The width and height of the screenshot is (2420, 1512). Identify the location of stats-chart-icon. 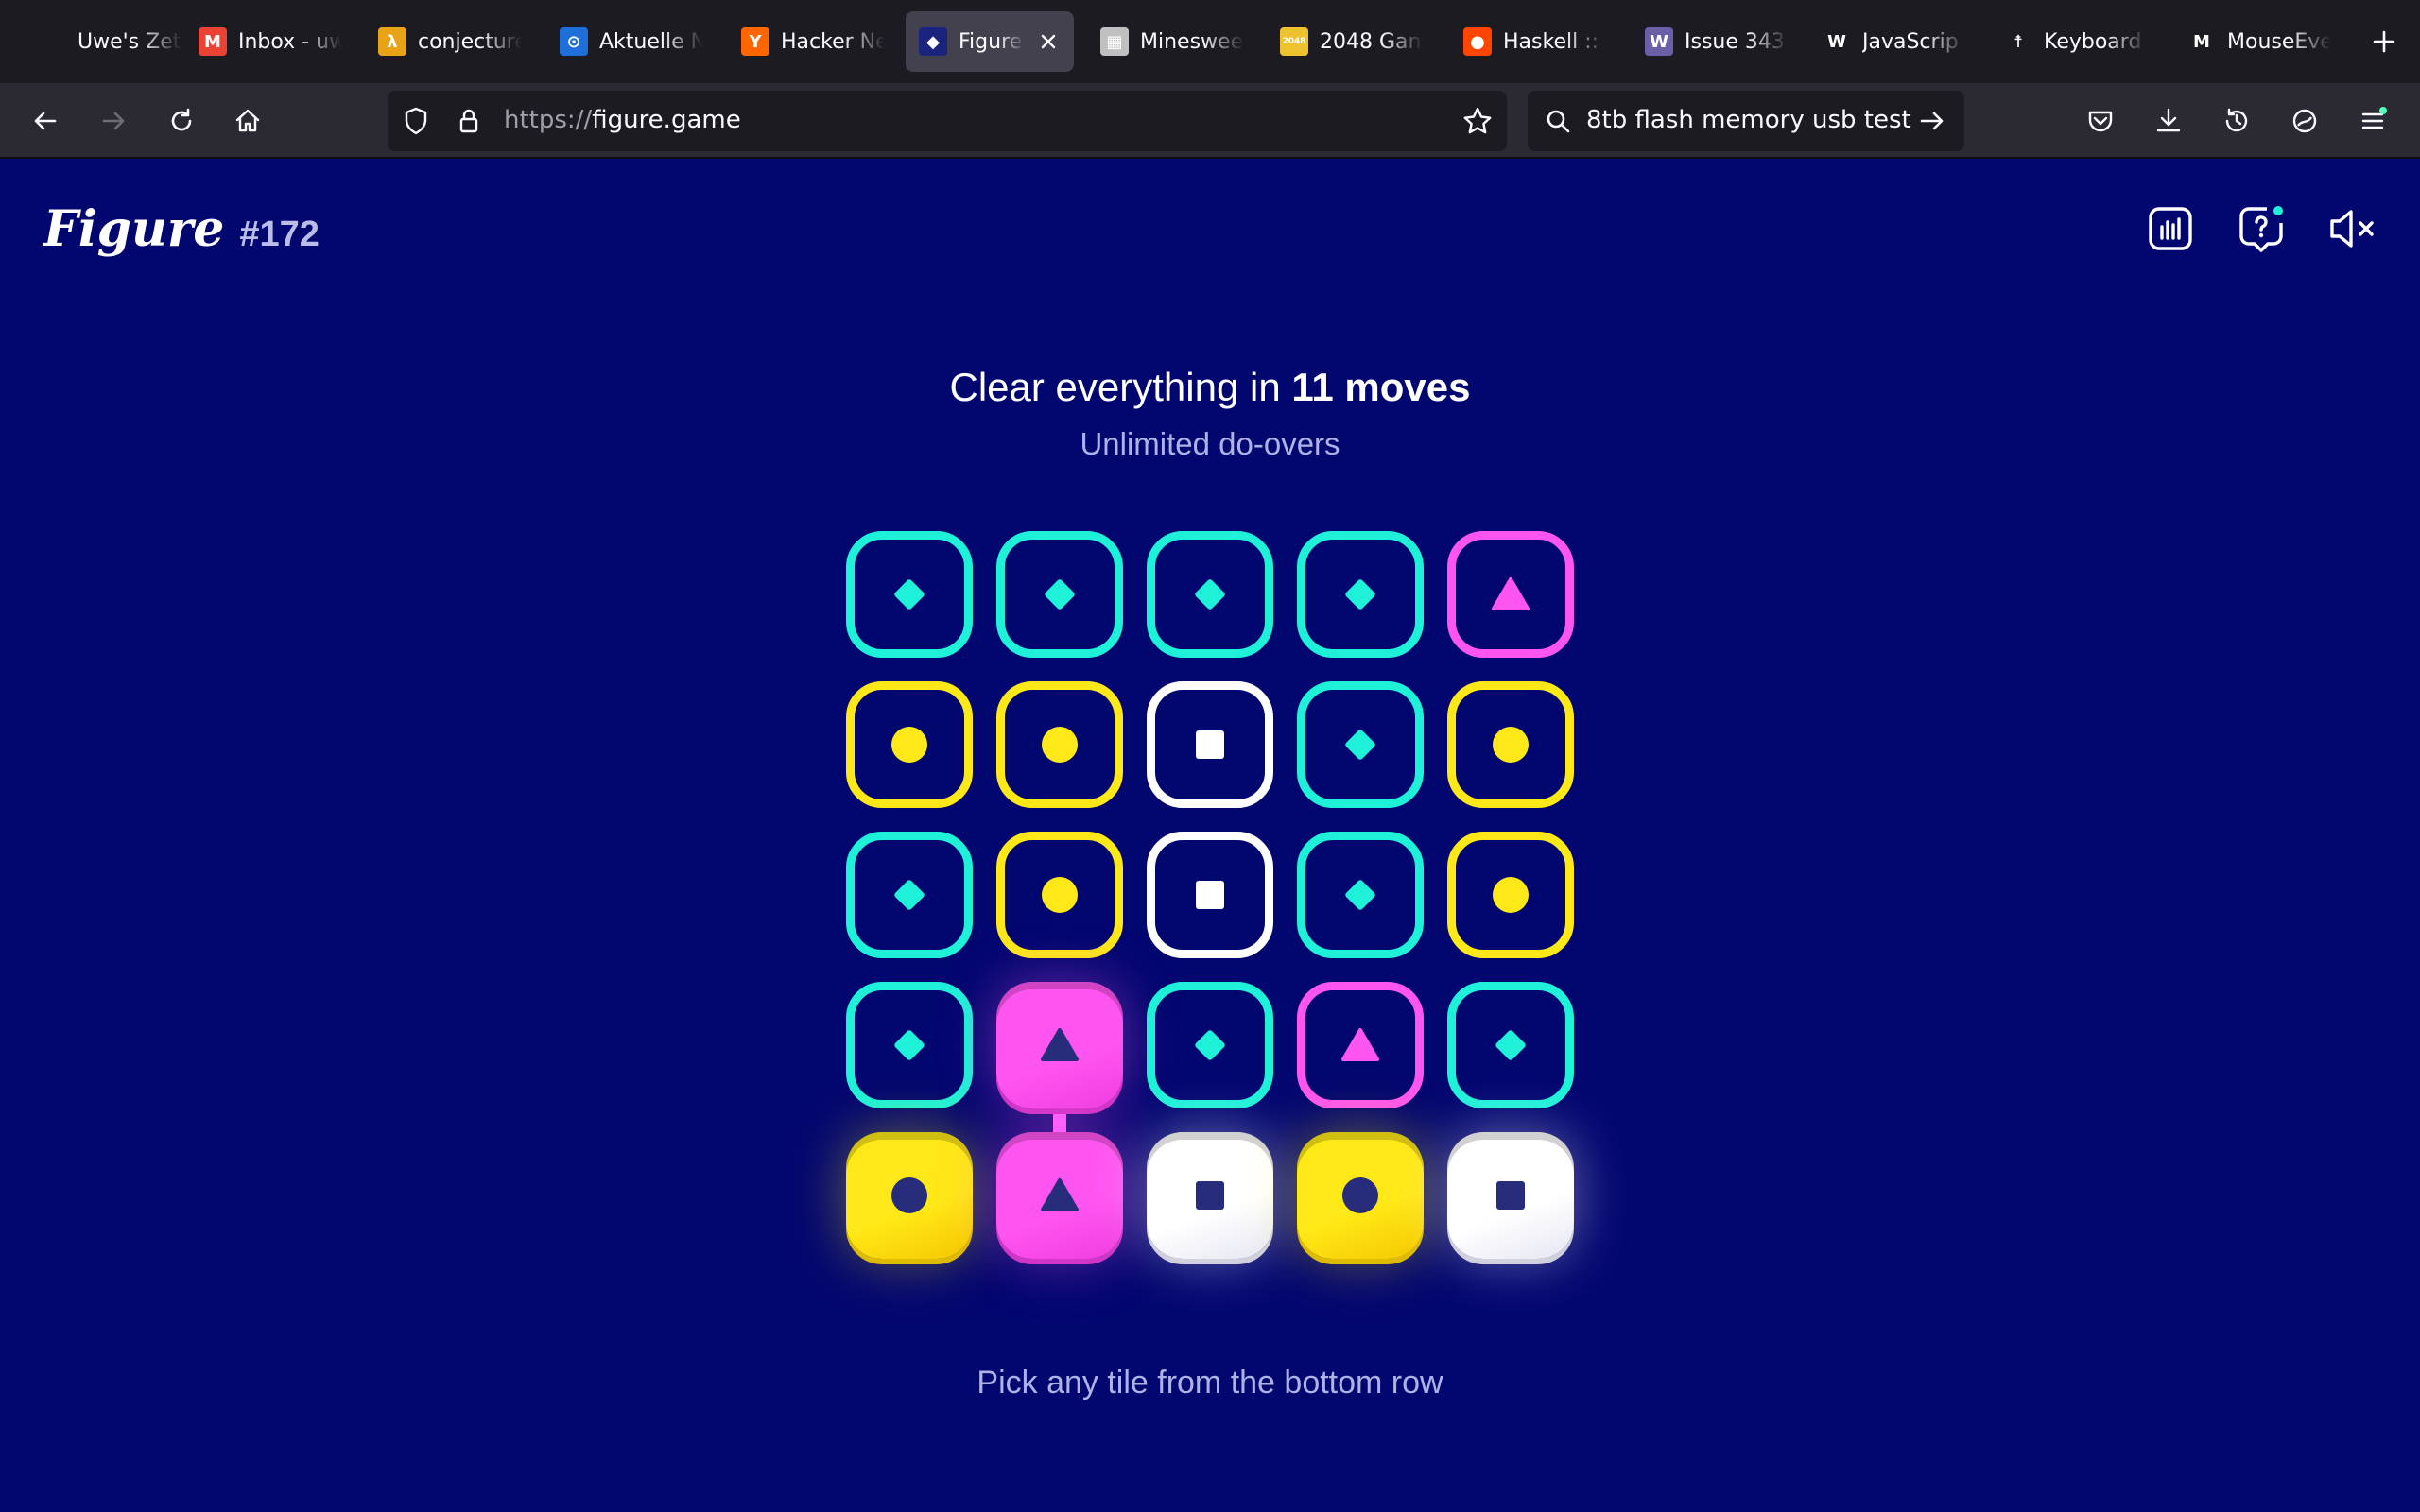
(2170, 228).